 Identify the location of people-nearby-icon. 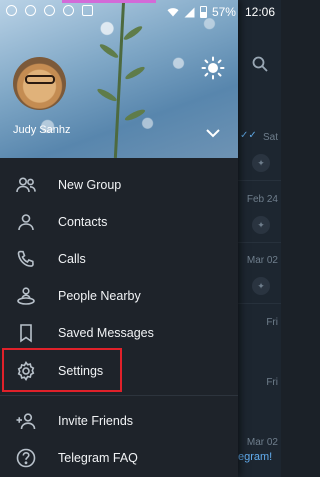
(26, 296).